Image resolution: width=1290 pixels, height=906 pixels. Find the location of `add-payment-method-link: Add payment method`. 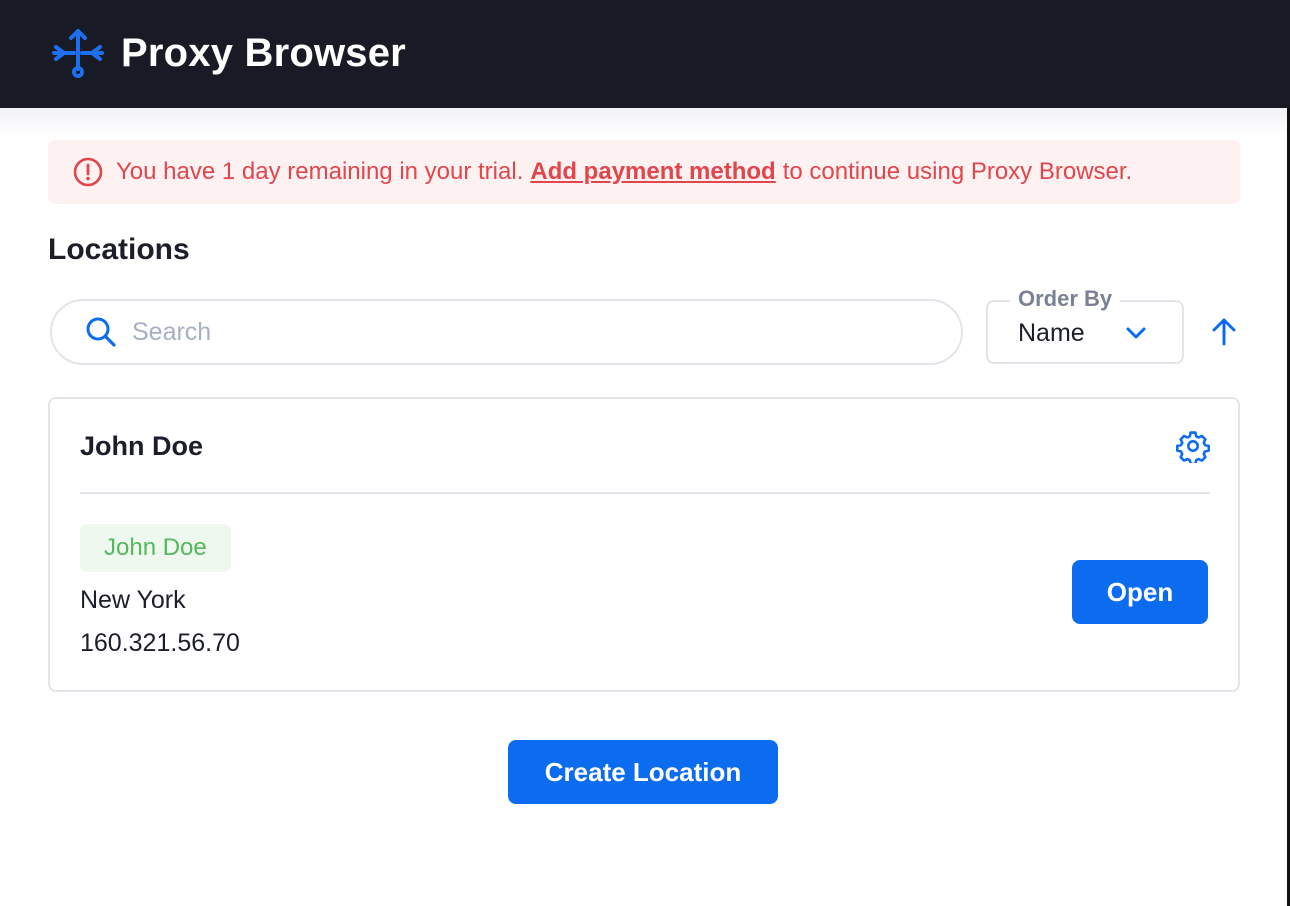

add-payment-method-link: Add payment method is located at coordinates (652, 172).